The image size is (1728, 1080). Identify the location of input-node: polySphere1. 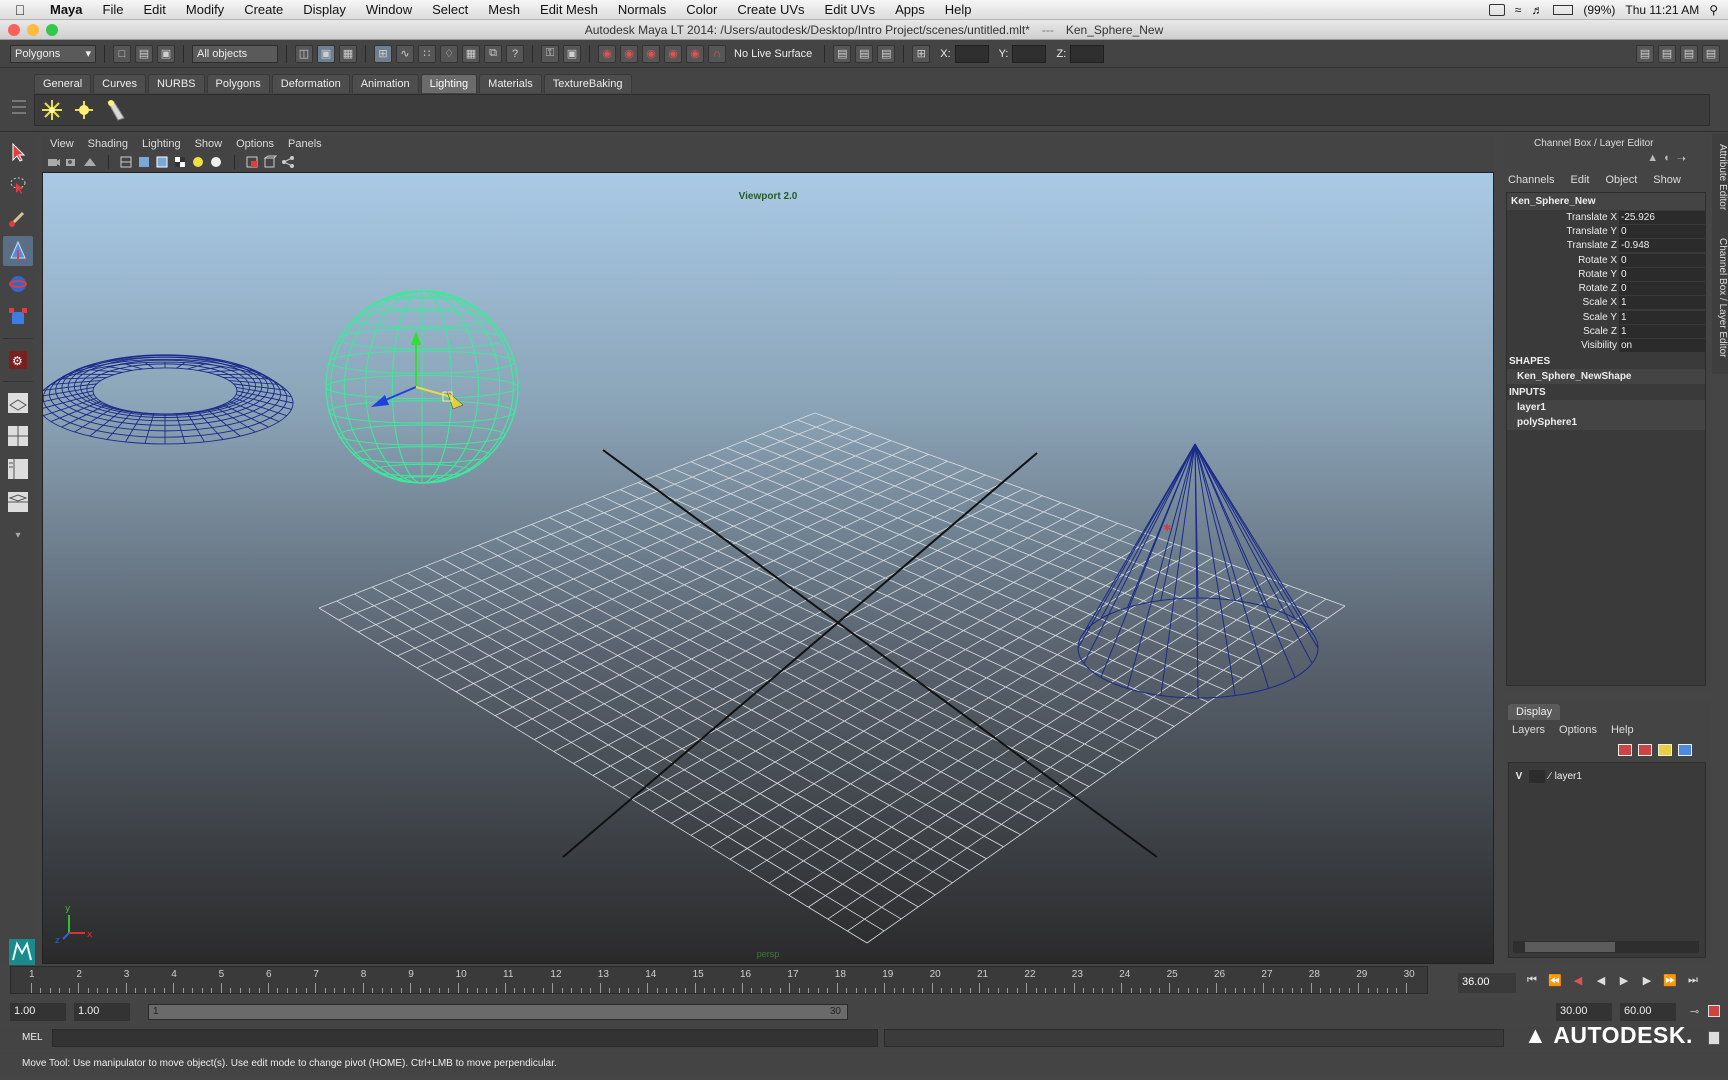
(1606, 422).